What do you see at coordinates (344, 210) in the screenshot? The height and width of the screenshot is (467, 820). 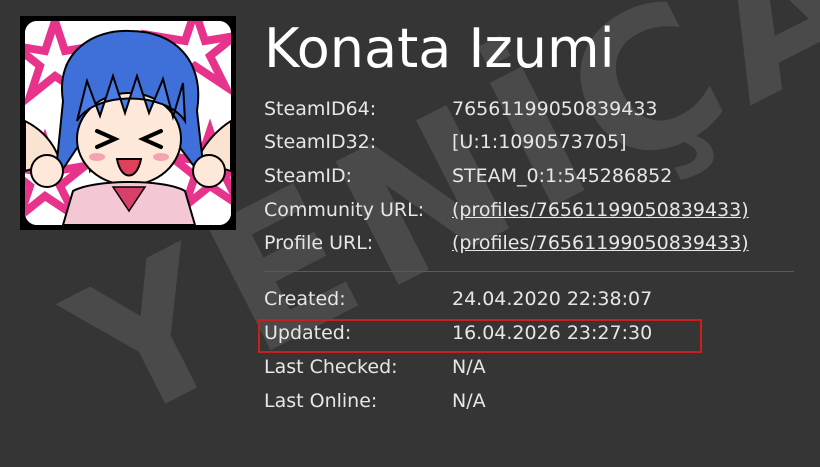 I see `detail-label: Community URL:` at bounding box center [344, 210].